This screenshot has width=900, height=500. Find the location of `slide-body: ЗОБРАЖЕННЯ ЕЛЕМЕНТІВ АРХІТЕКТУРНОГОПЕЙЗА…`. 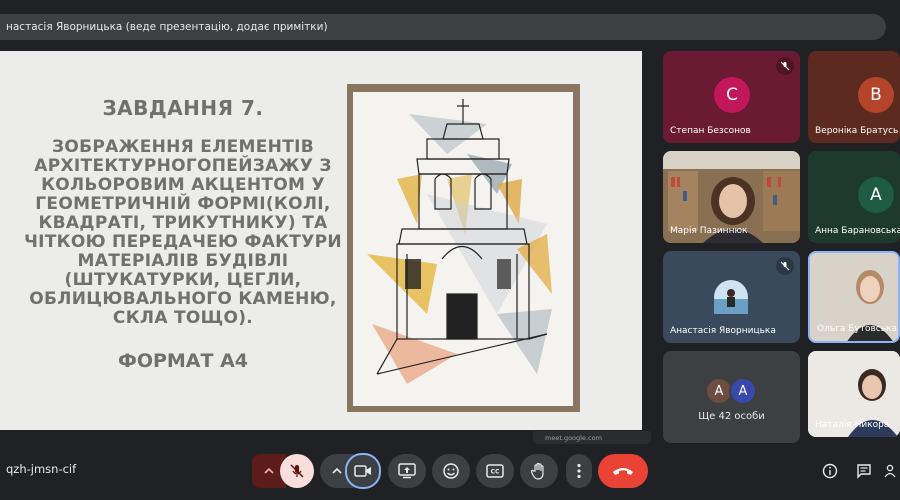

slide-body: ЗОБРАЖЕННЯ ЕЛЕМЕНТІВ АРХІТЕКТУРНОГОПЕЙЗА… is located at coordinates (183, 232).